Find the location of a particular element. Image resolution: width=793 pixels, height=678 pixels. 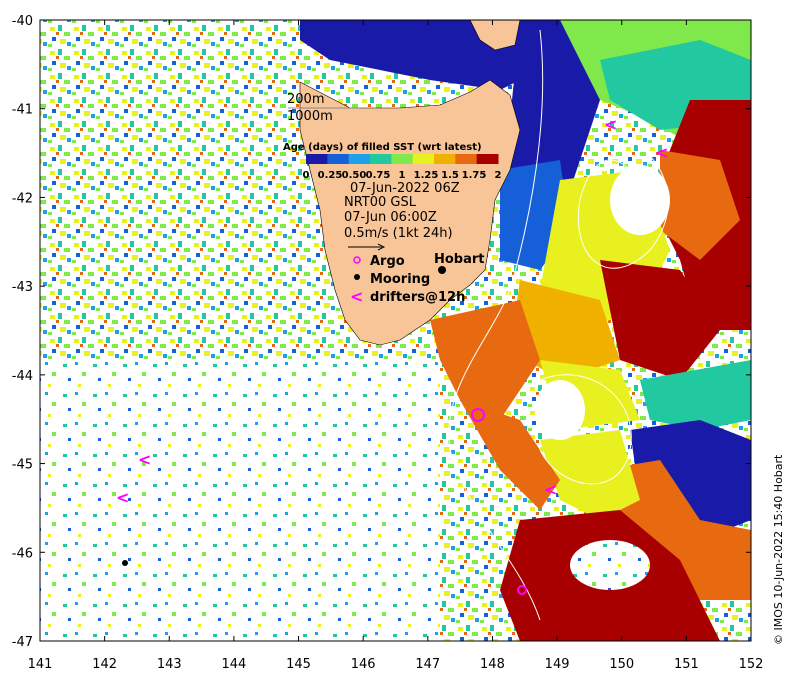

velocity-scale-label: 0.5m/s (1kt 24h) is located at coordinates (398, 233).